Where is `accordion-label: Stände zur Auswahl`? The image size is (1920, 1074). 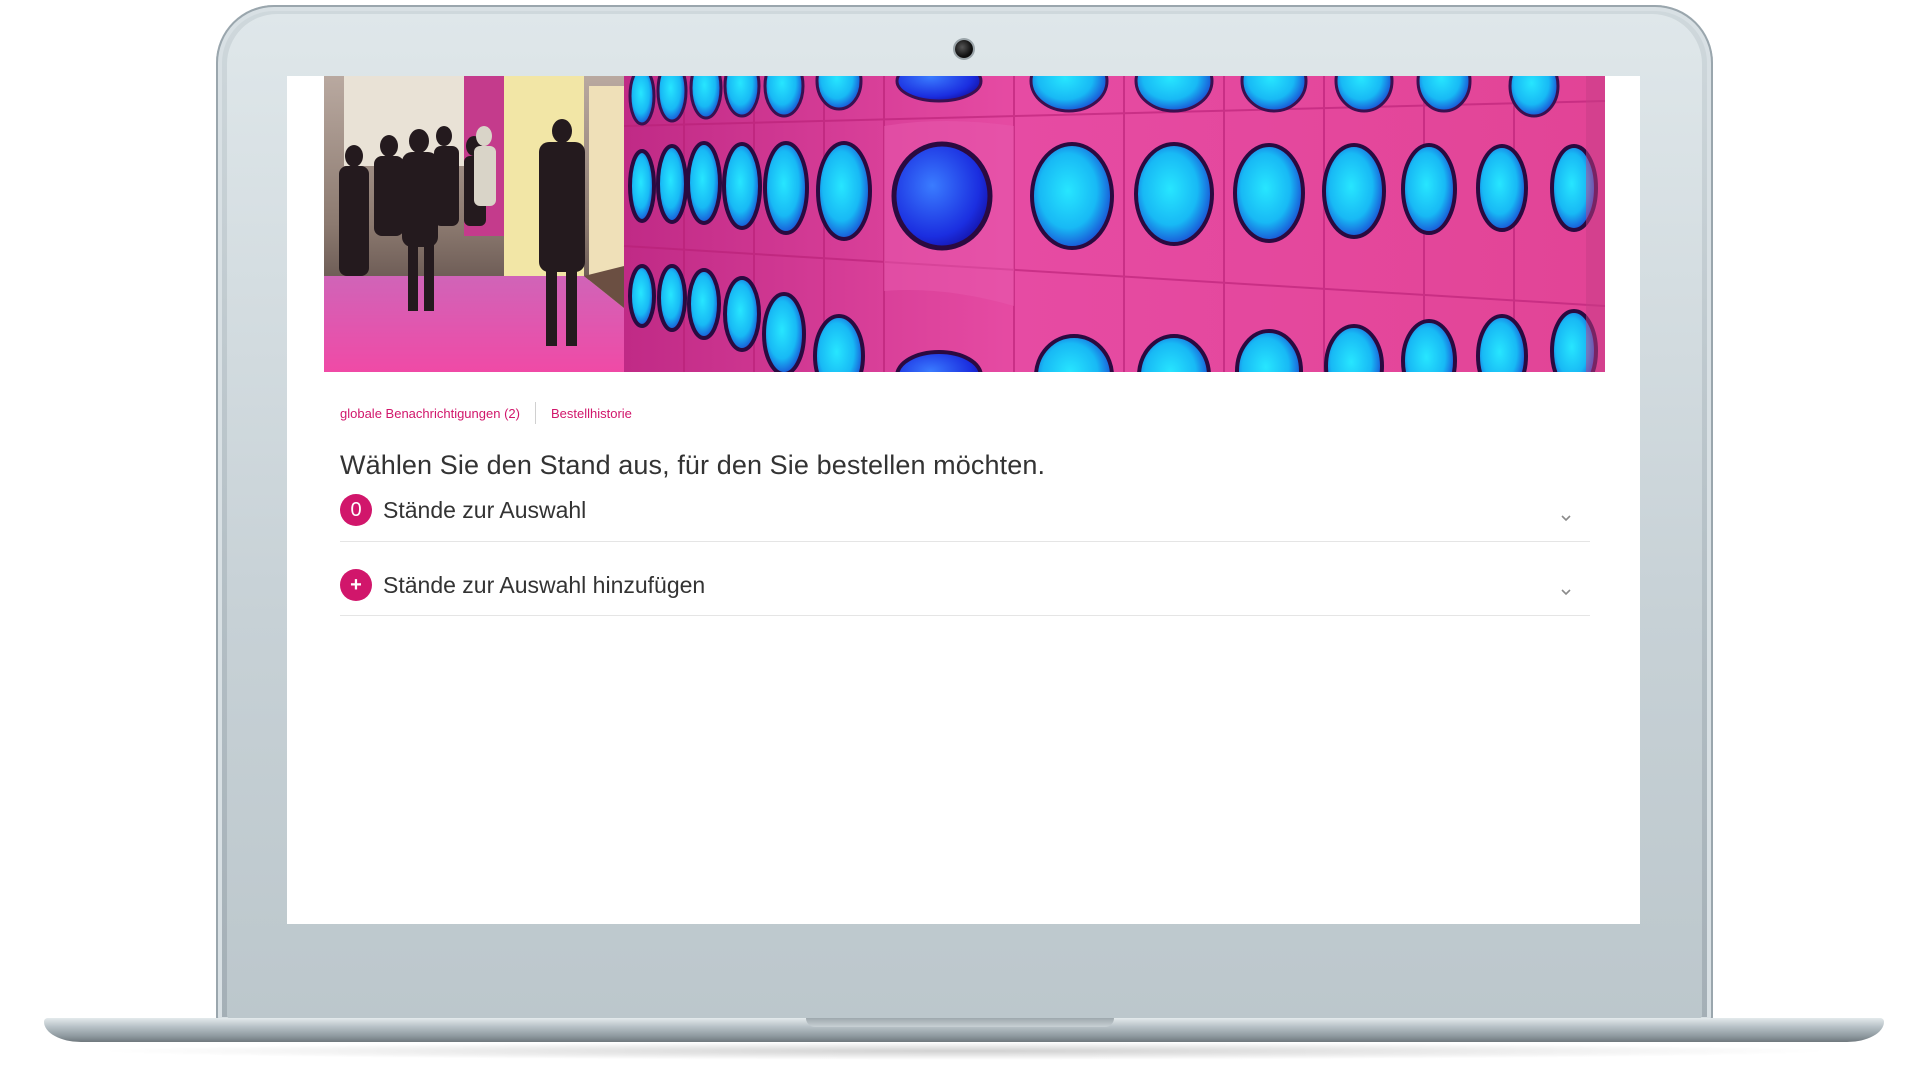
accordion-label: Stände zur Auswahl is located at coordinates (485, 509).